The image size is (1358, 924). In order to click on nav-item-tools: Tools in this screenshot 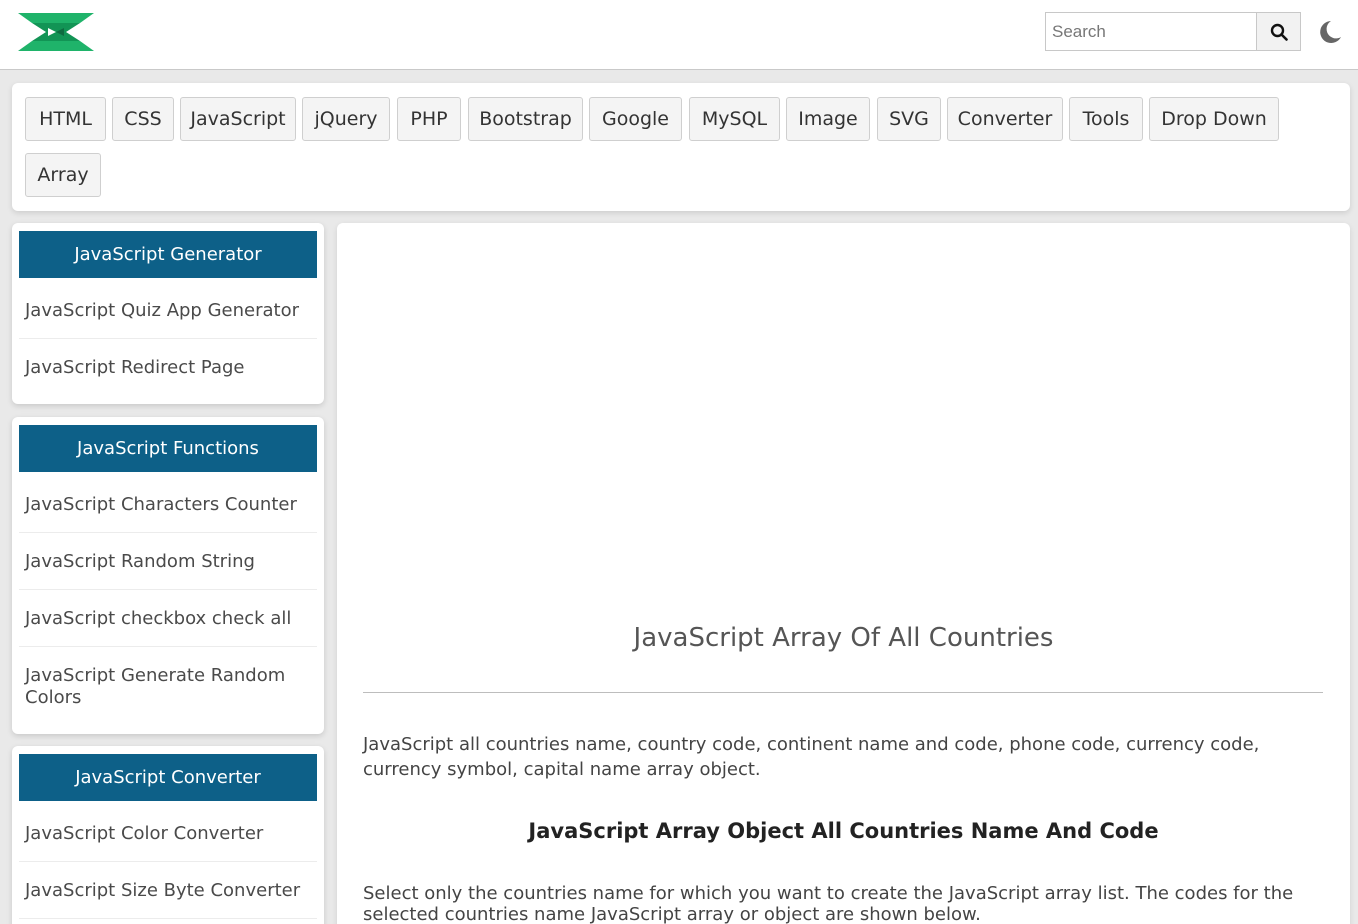, I will do `click(1106, 119)`.